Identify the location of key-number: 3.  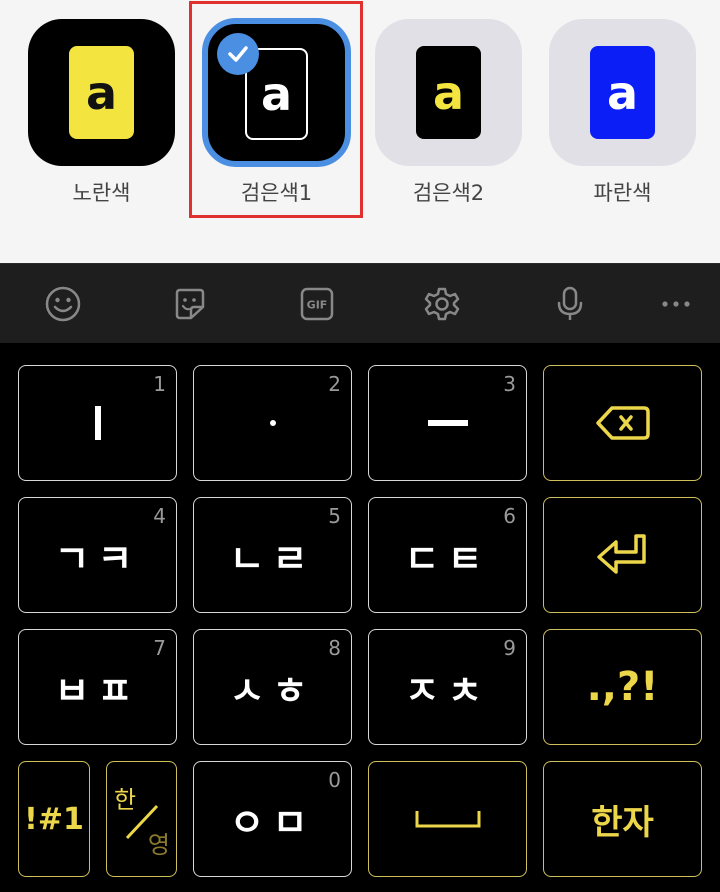
(509, 384).